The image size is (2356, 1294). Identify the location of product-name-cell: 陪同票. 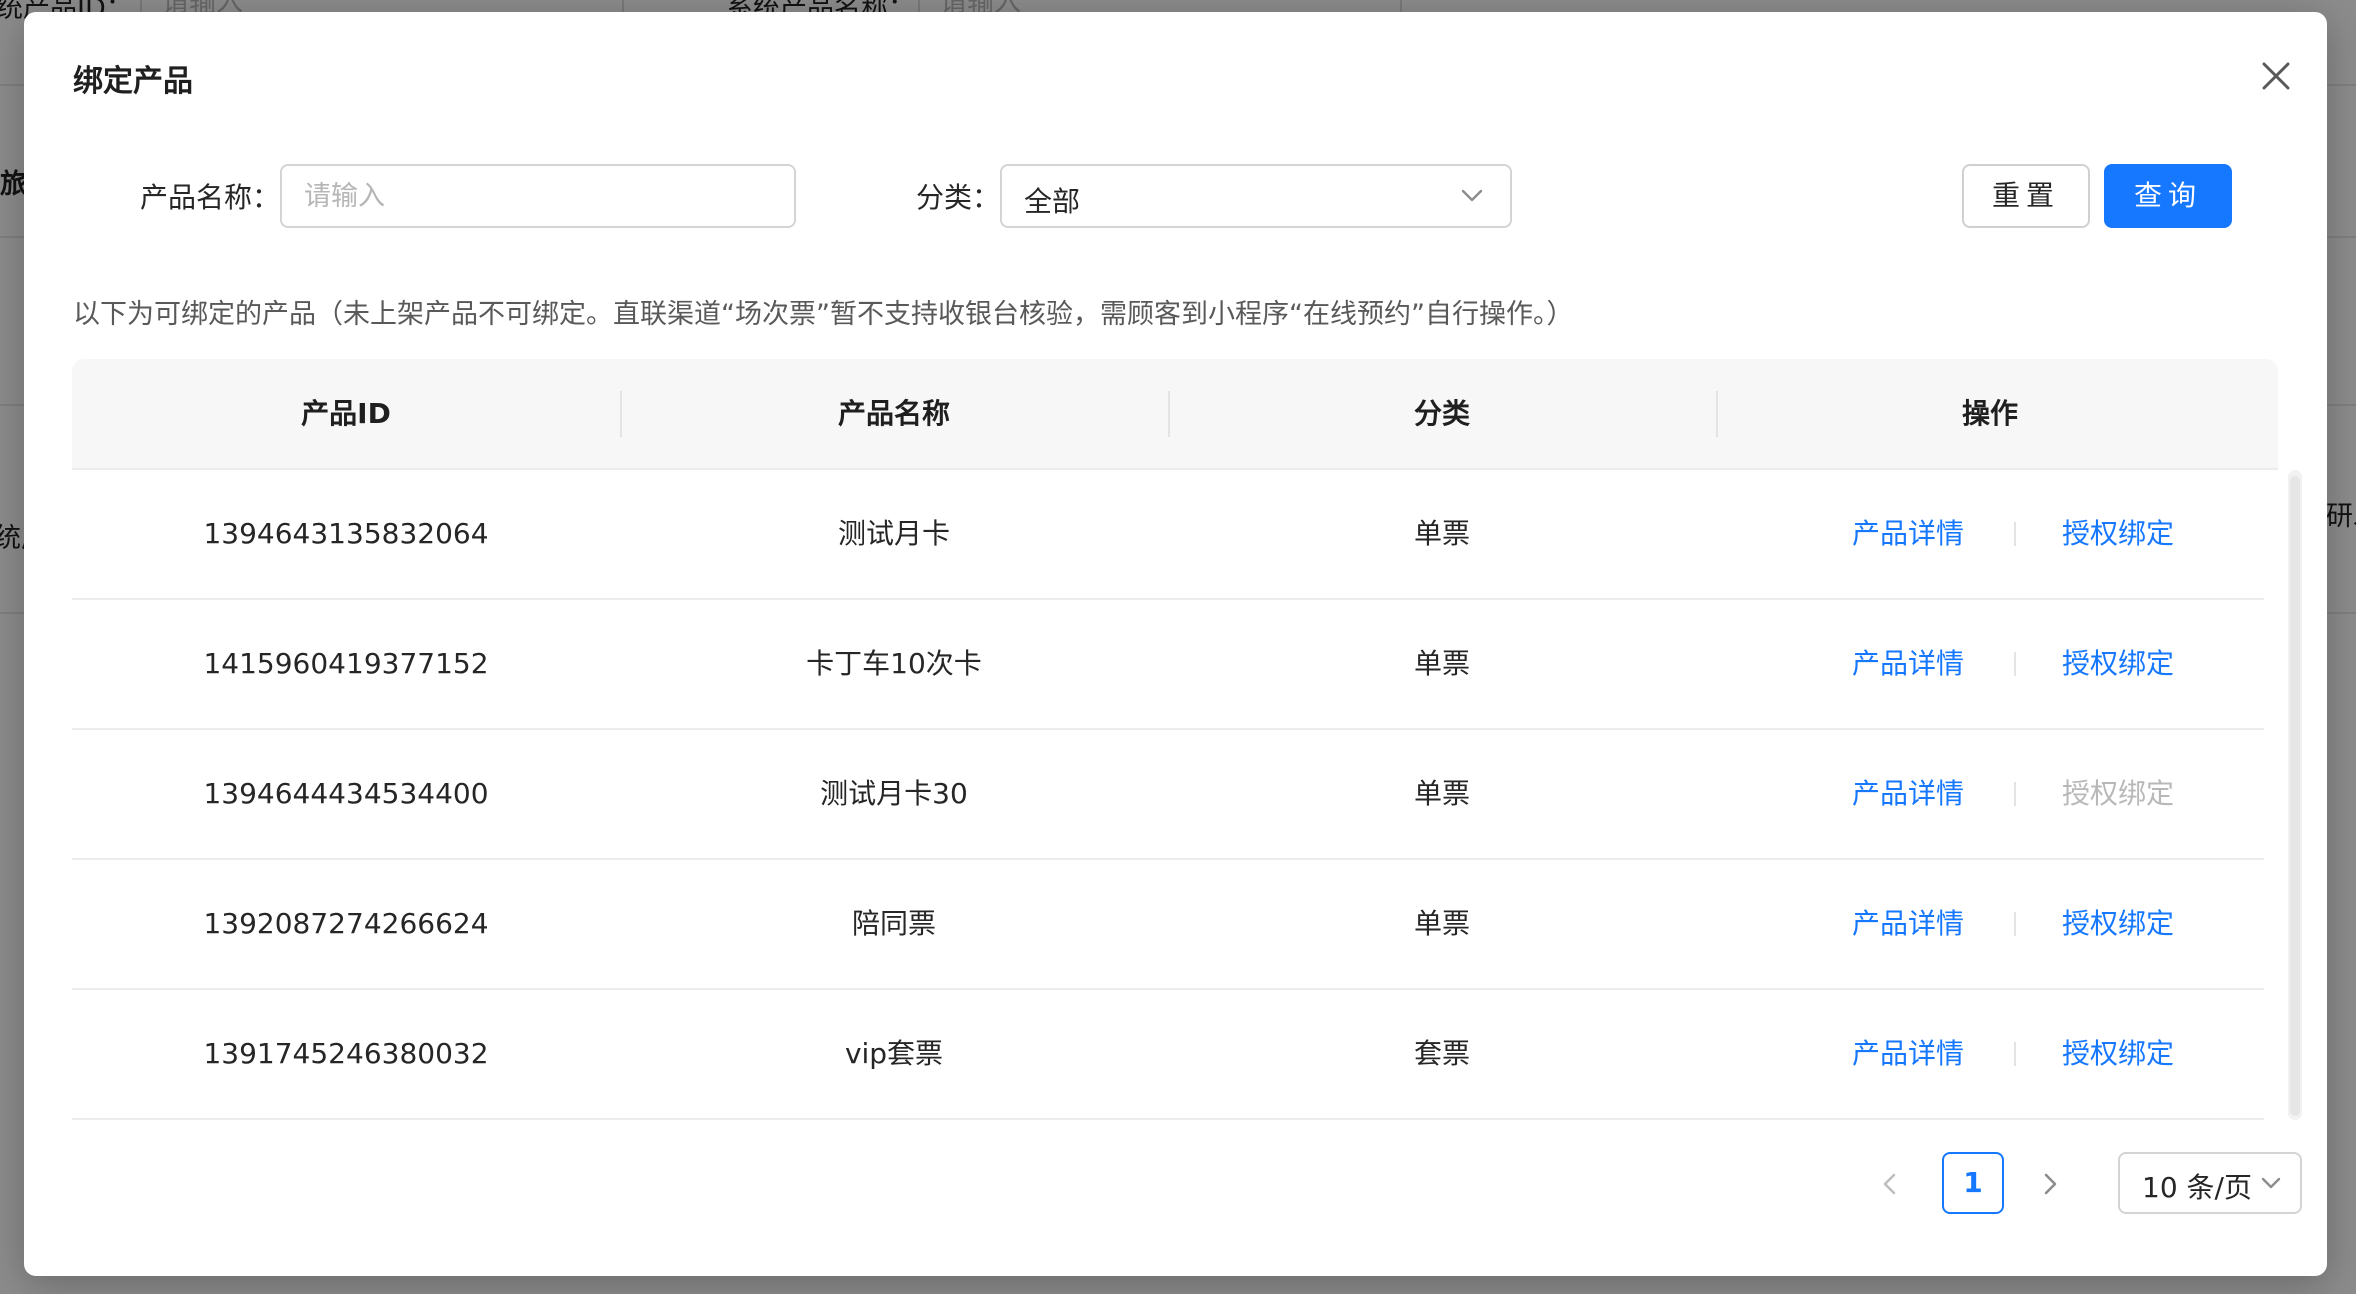
(893, 923).